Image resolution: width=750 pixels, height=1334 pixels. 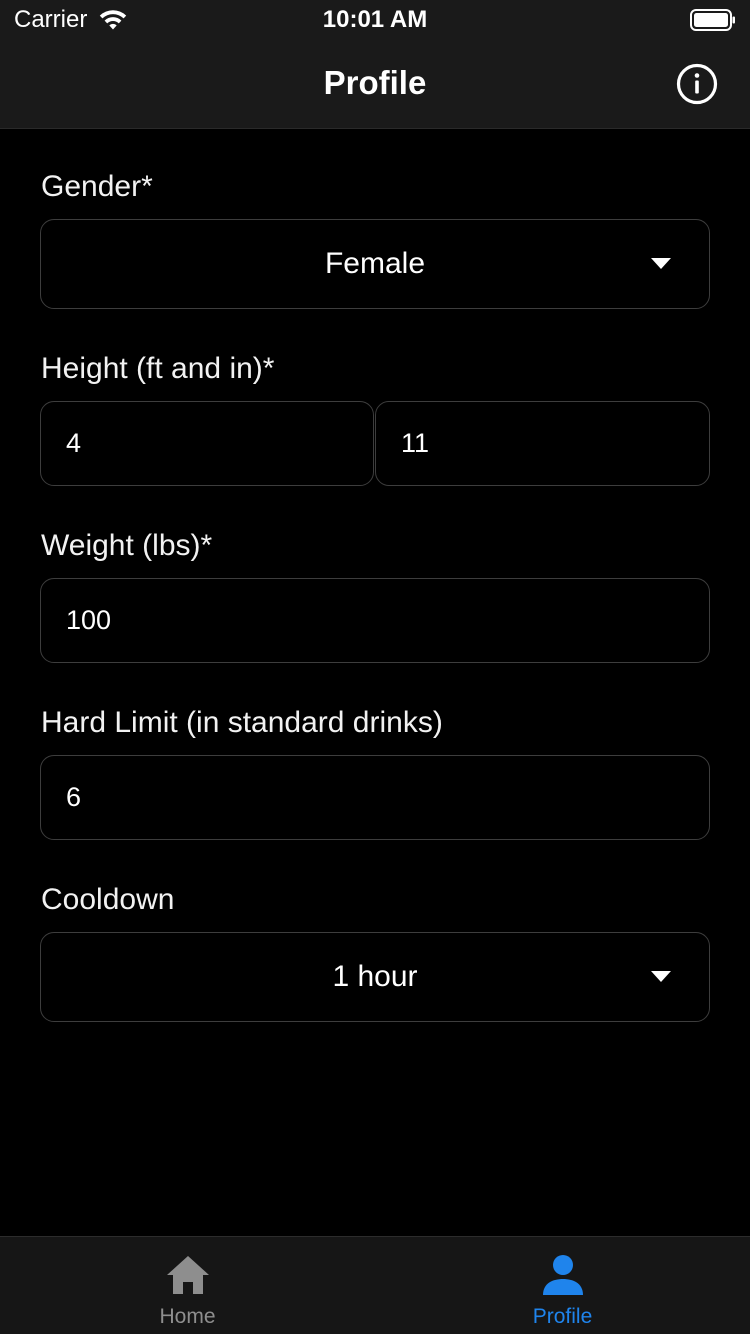 I want to click on gender-select: Female, so click(x=375, y=264).